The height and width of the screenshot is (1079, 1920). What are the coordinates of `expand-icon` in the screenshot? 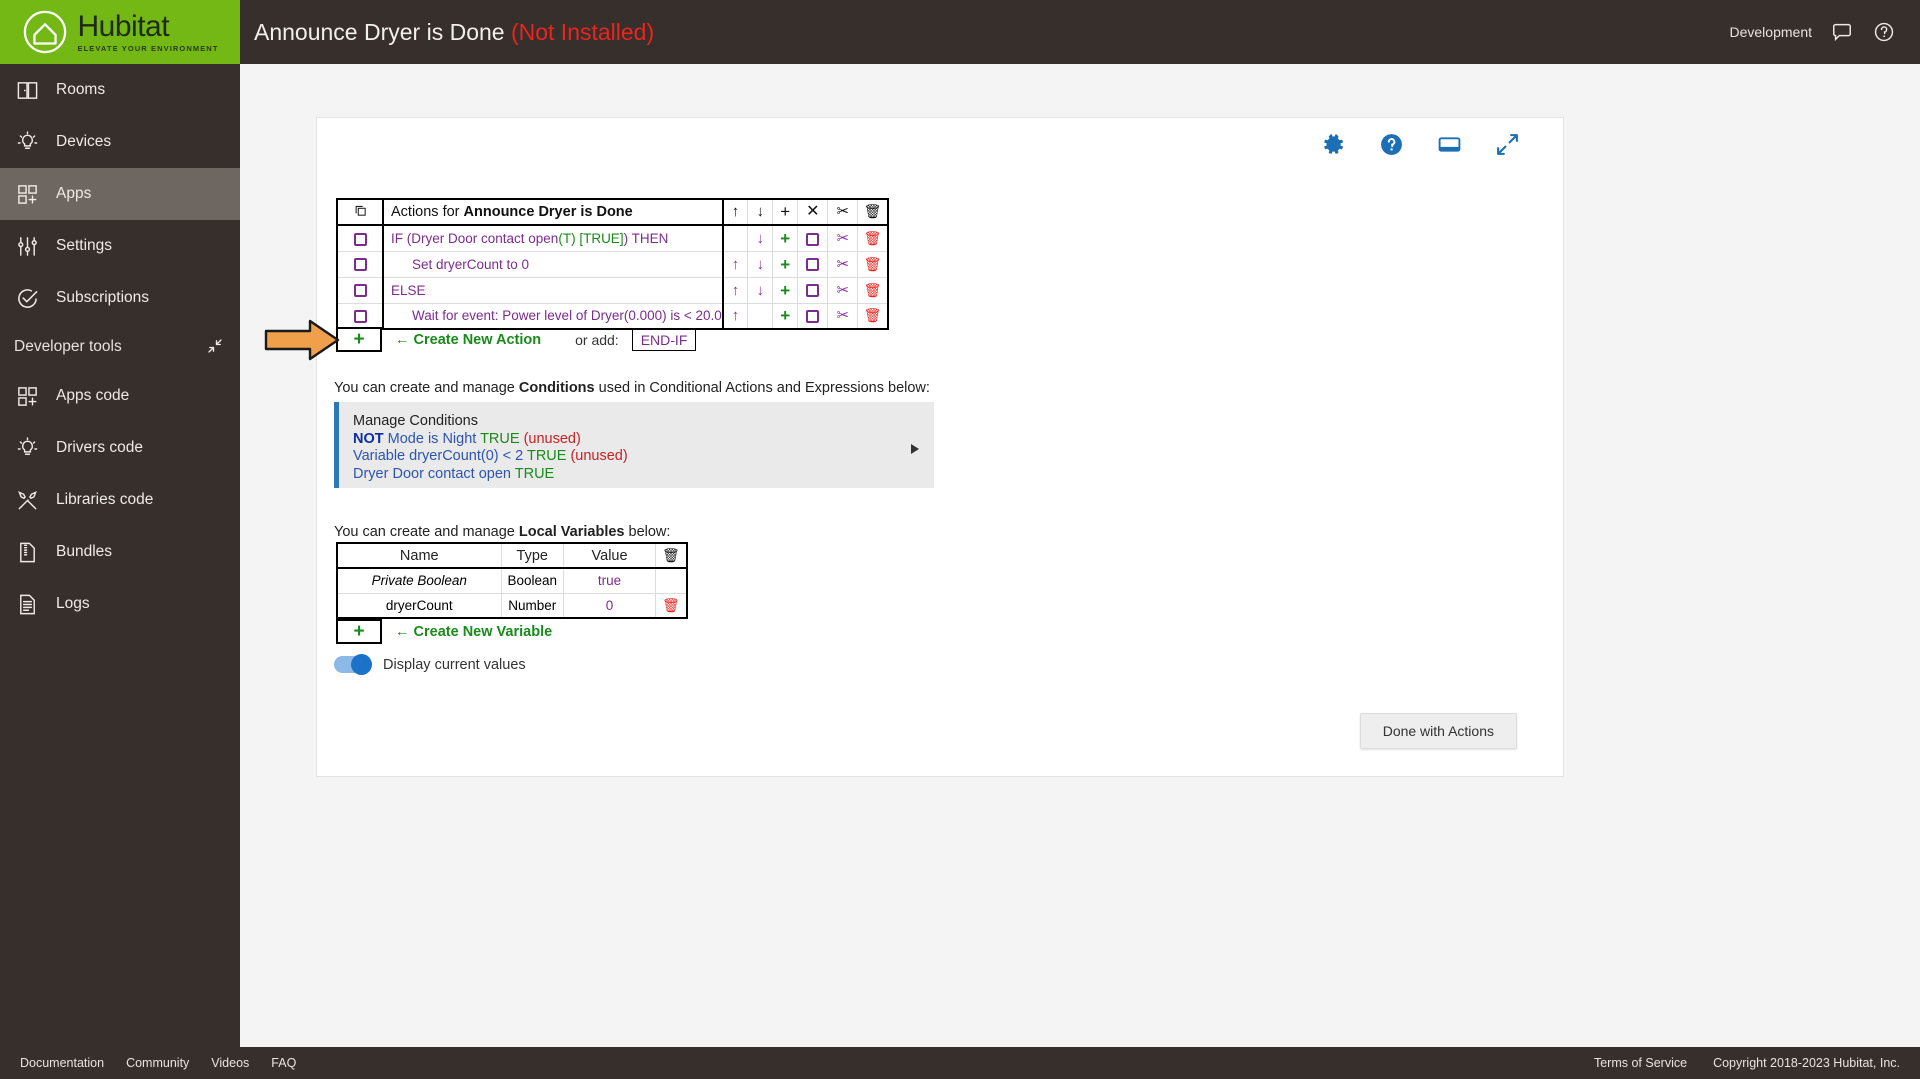 It's located at (1508, 145).